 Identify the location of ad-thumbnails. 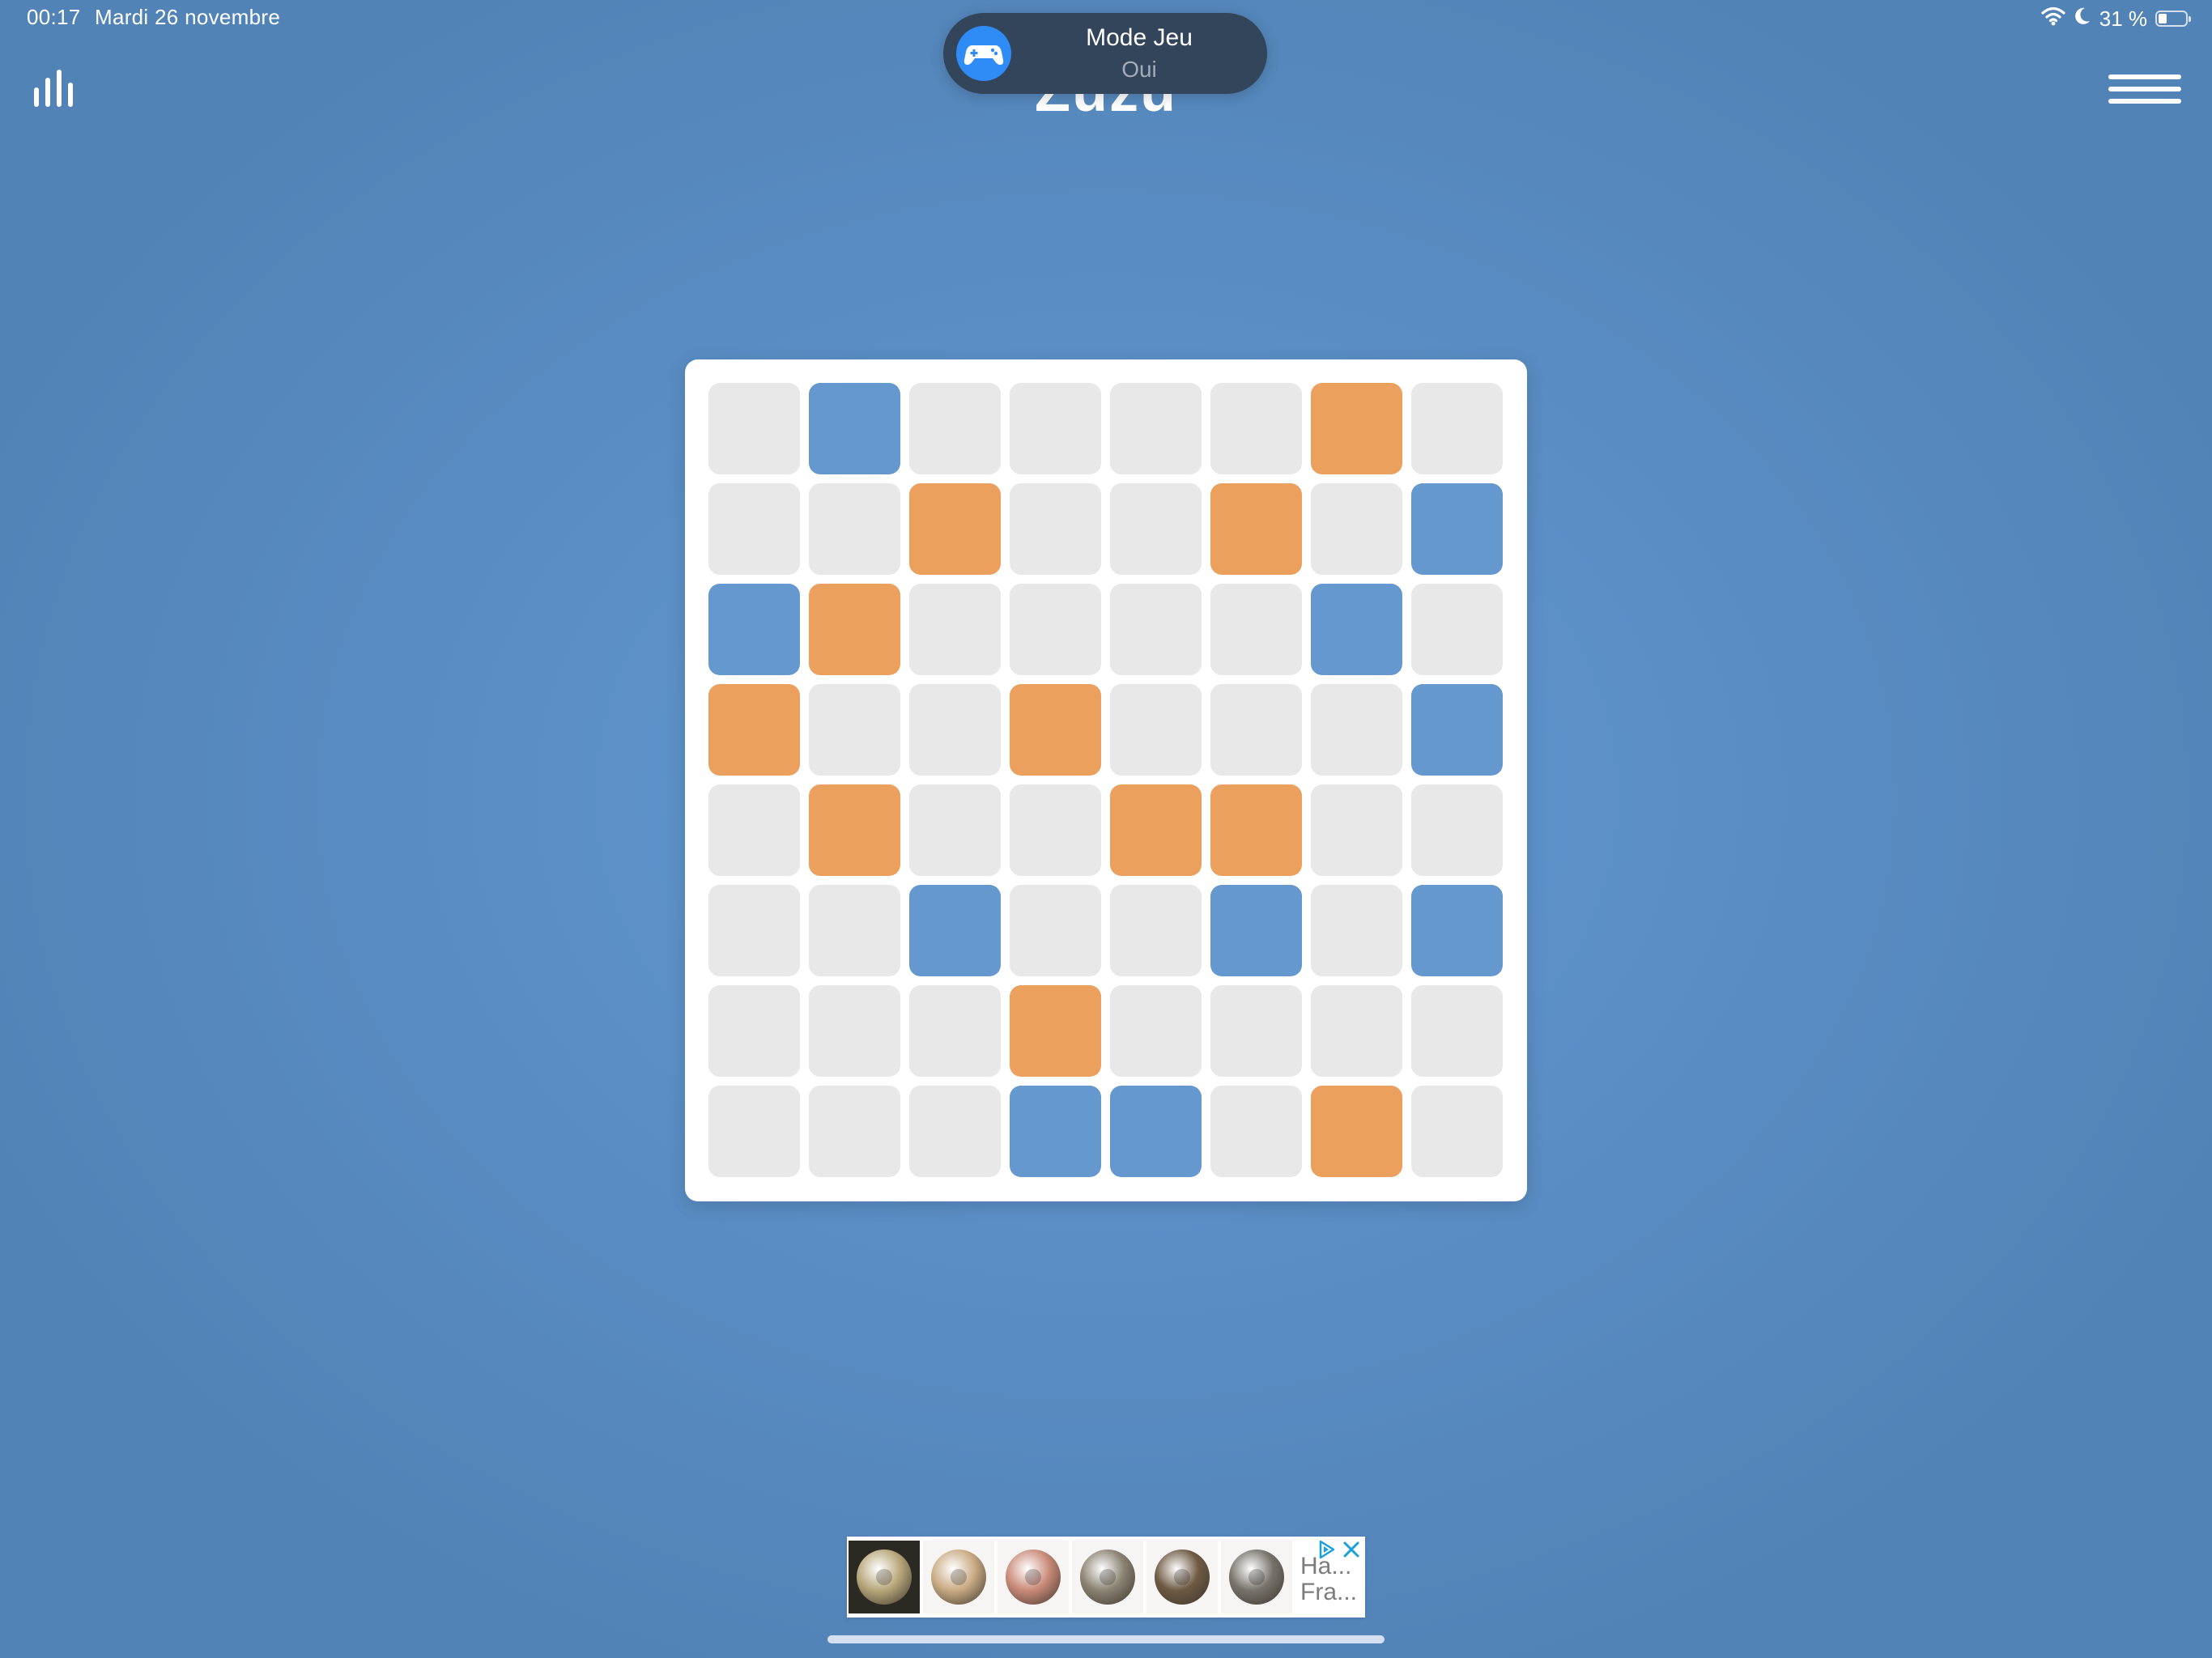
(1070, 1577).